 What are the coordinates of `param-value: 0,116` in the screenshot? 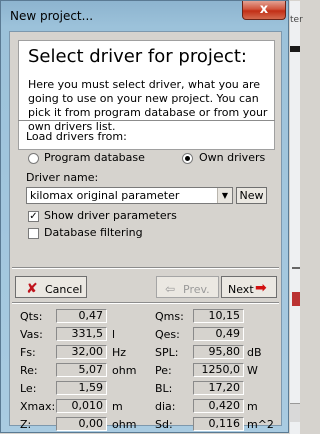 It's located at (218, 424).